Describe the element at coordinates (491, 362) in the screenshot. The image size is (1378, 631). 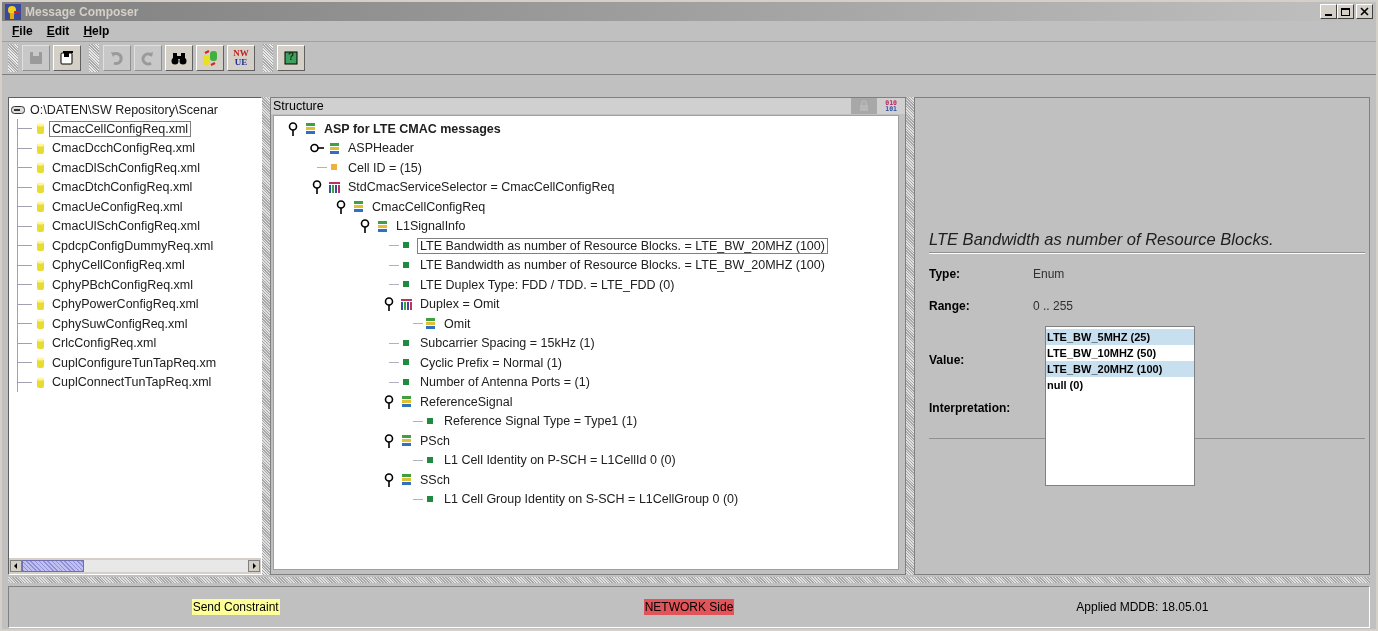
I see `tree-node: Cyclic Prefix = Normal (1)` at that location.